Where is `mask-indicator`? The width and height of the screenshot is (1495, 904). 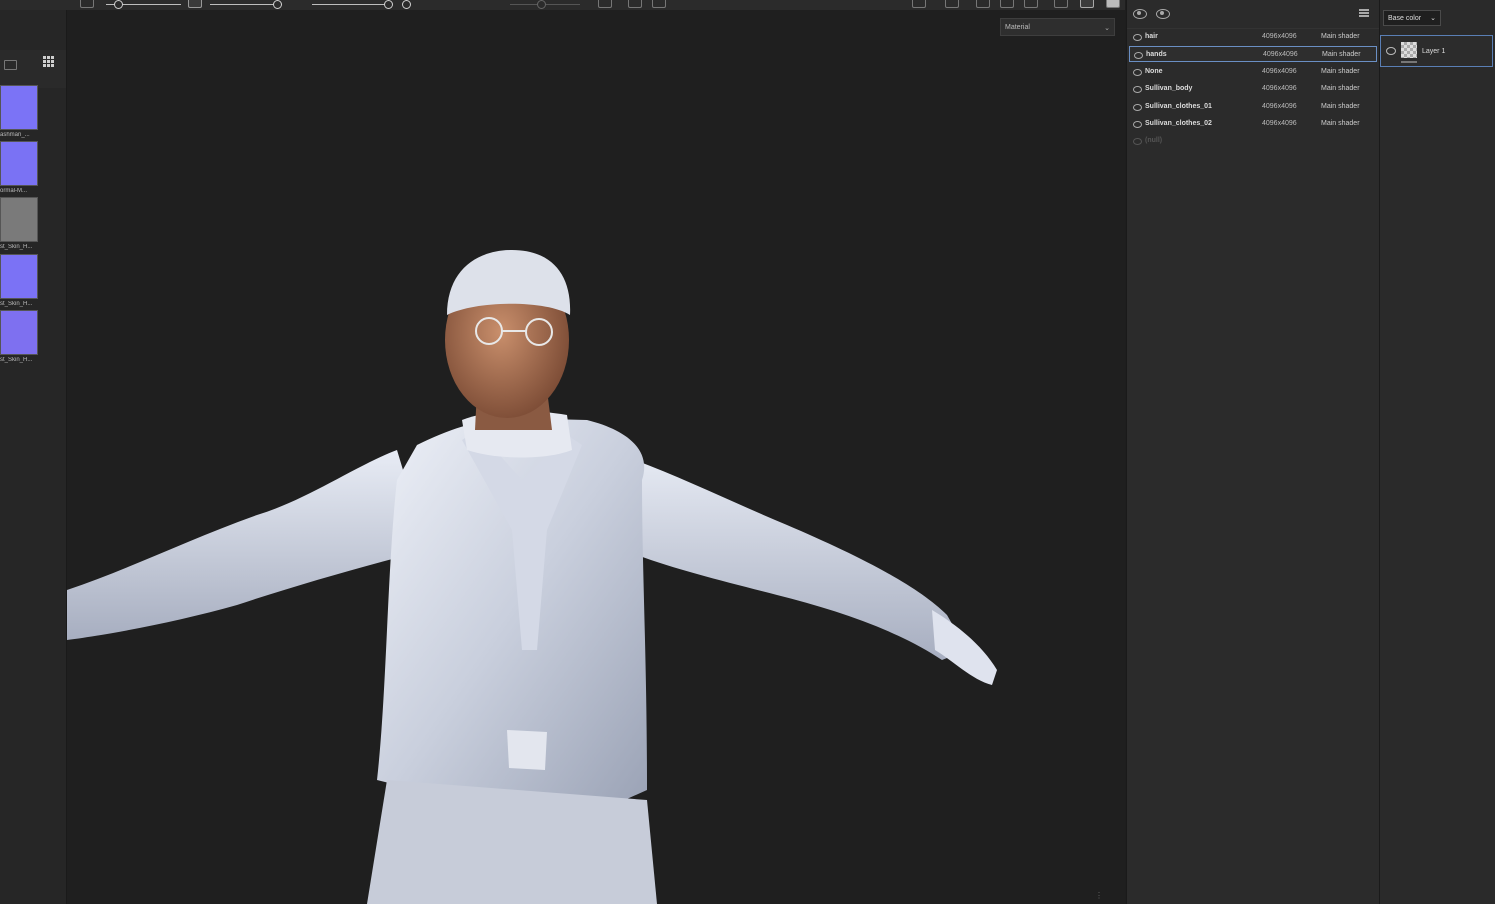
mask-indicator is located at coordinates (1409, 62).